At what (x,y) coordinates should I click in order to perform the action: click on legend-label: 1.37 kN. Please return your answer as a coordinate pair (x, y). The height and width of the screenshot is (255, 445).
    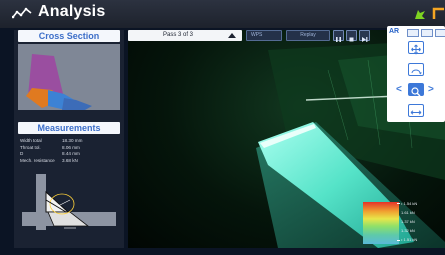
    Looking at the image, I should click on (408, 221).